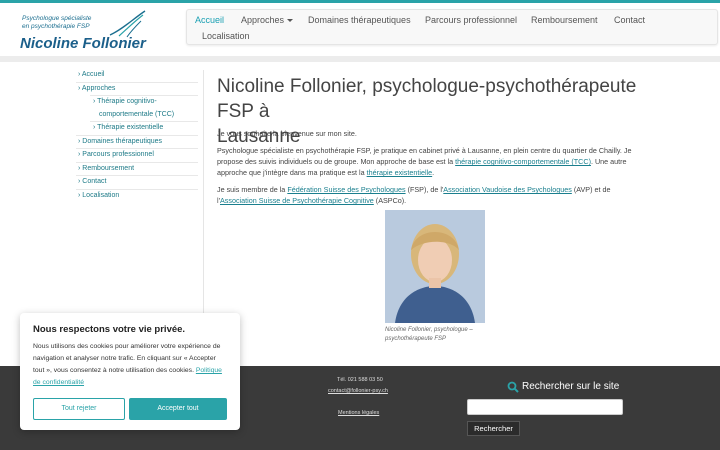 The height and width of the screenshot is (450, 720). I want to click on sidebar-item-label: Approches, so click(98, 88).